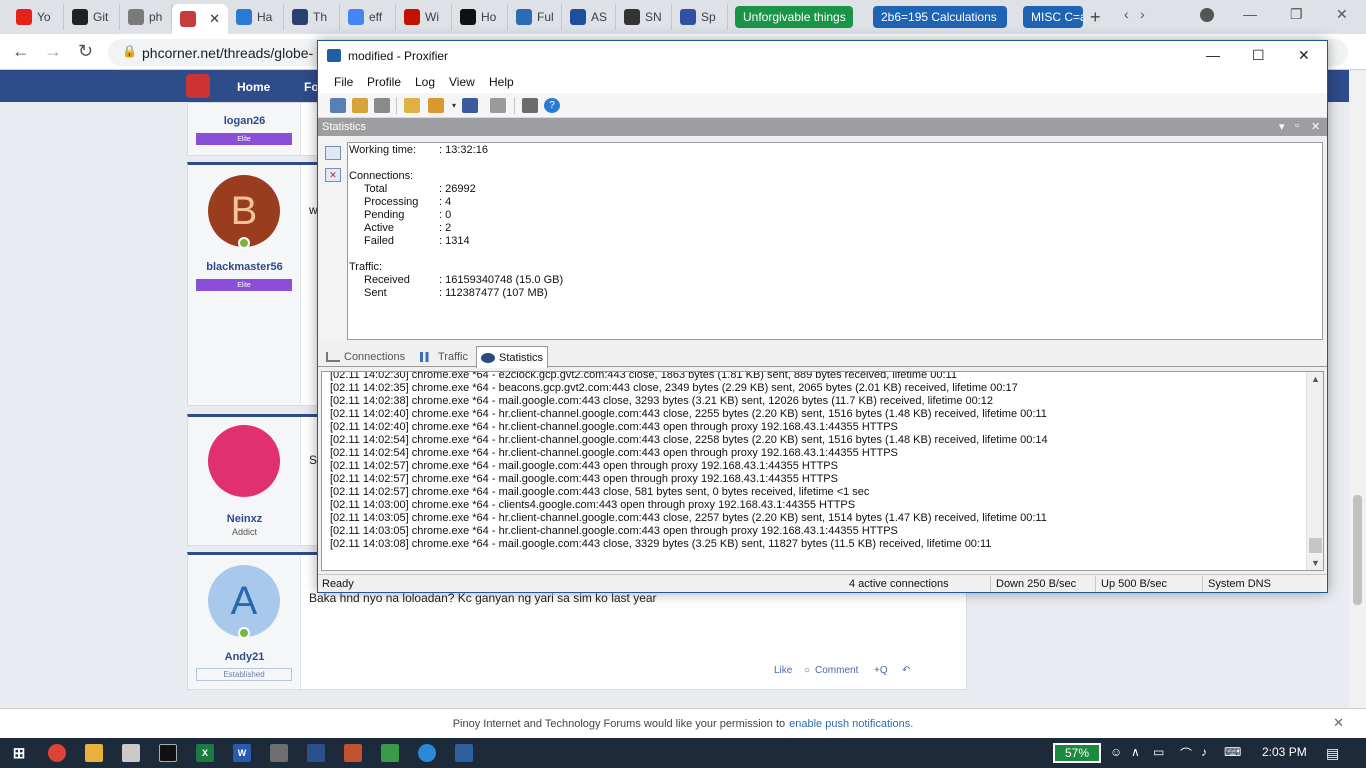  Describe the element at coordinates (279, 753) in the screenshot. I see `calculator-icon` at that location.